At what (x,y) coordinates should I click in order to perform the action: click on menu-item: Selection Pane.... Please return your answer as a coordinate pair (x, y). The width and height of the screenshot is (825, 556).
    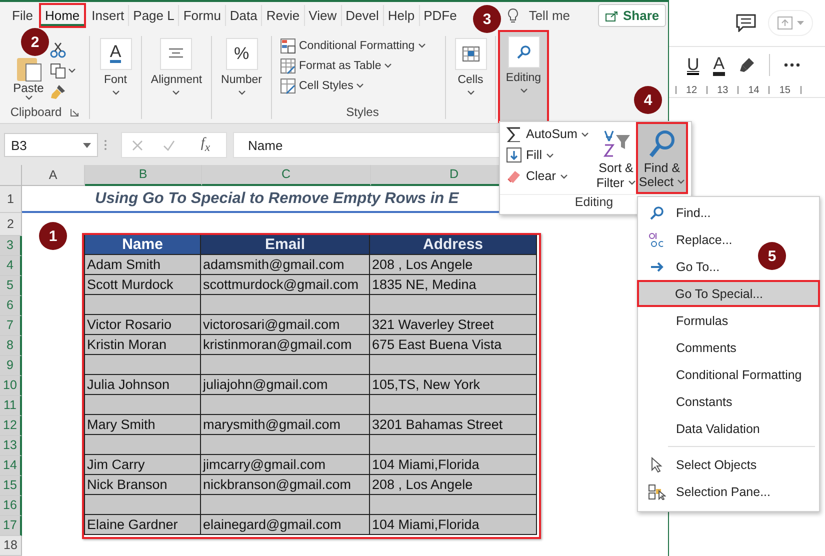
    Looking at the image, I should click on (728, 491).